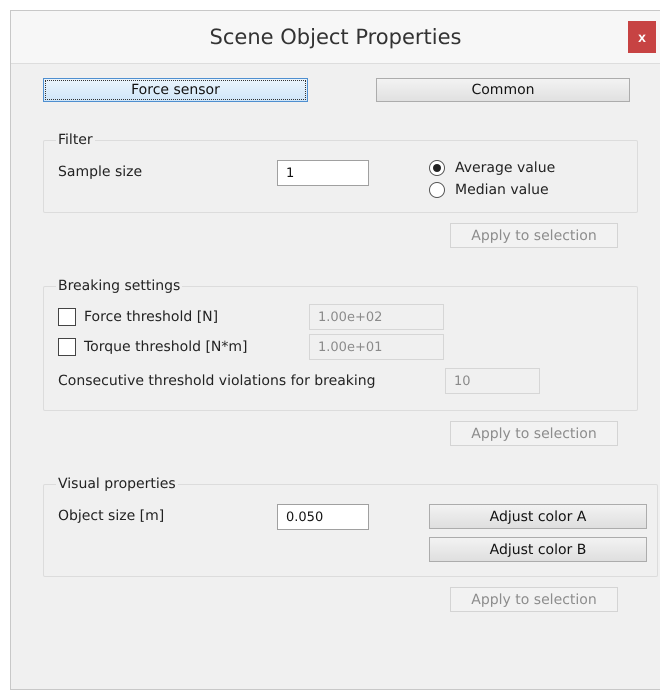 The image size is (666, 697). Describe the element at coordinates (117, 484) in the screenshot. I see `group-title: Visual properties` at that location.